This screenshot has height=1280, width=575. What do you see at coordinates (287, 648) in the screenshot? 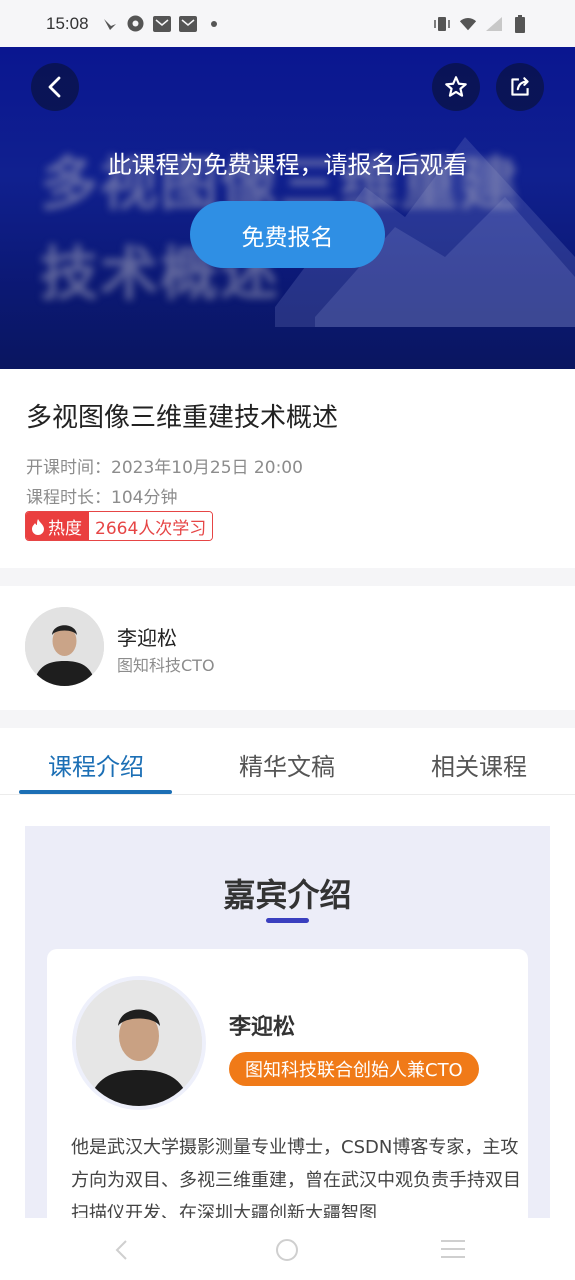
I see `teacher-row: 李迎松 图知科技CTO` at bounding box center [287, 648].